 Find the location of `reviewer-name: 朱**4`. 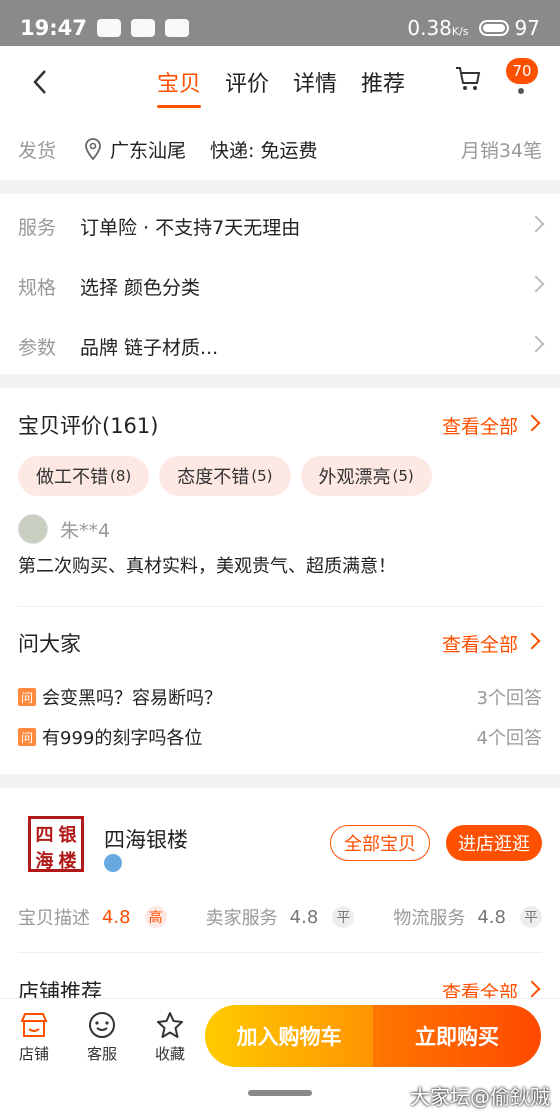

reviewer-name: 朱**4 is located at coordinates (85, 530).